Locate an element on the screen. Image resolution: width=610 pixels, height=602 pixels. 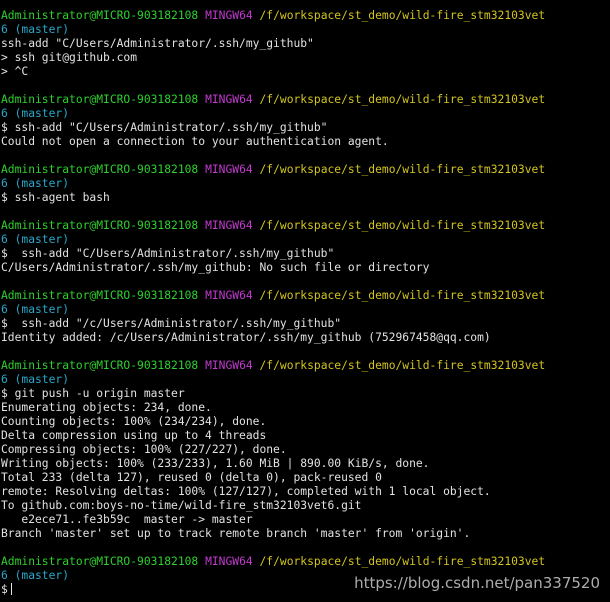
output-line: $ ssh-agent bash is located at coordinates (55, 197).